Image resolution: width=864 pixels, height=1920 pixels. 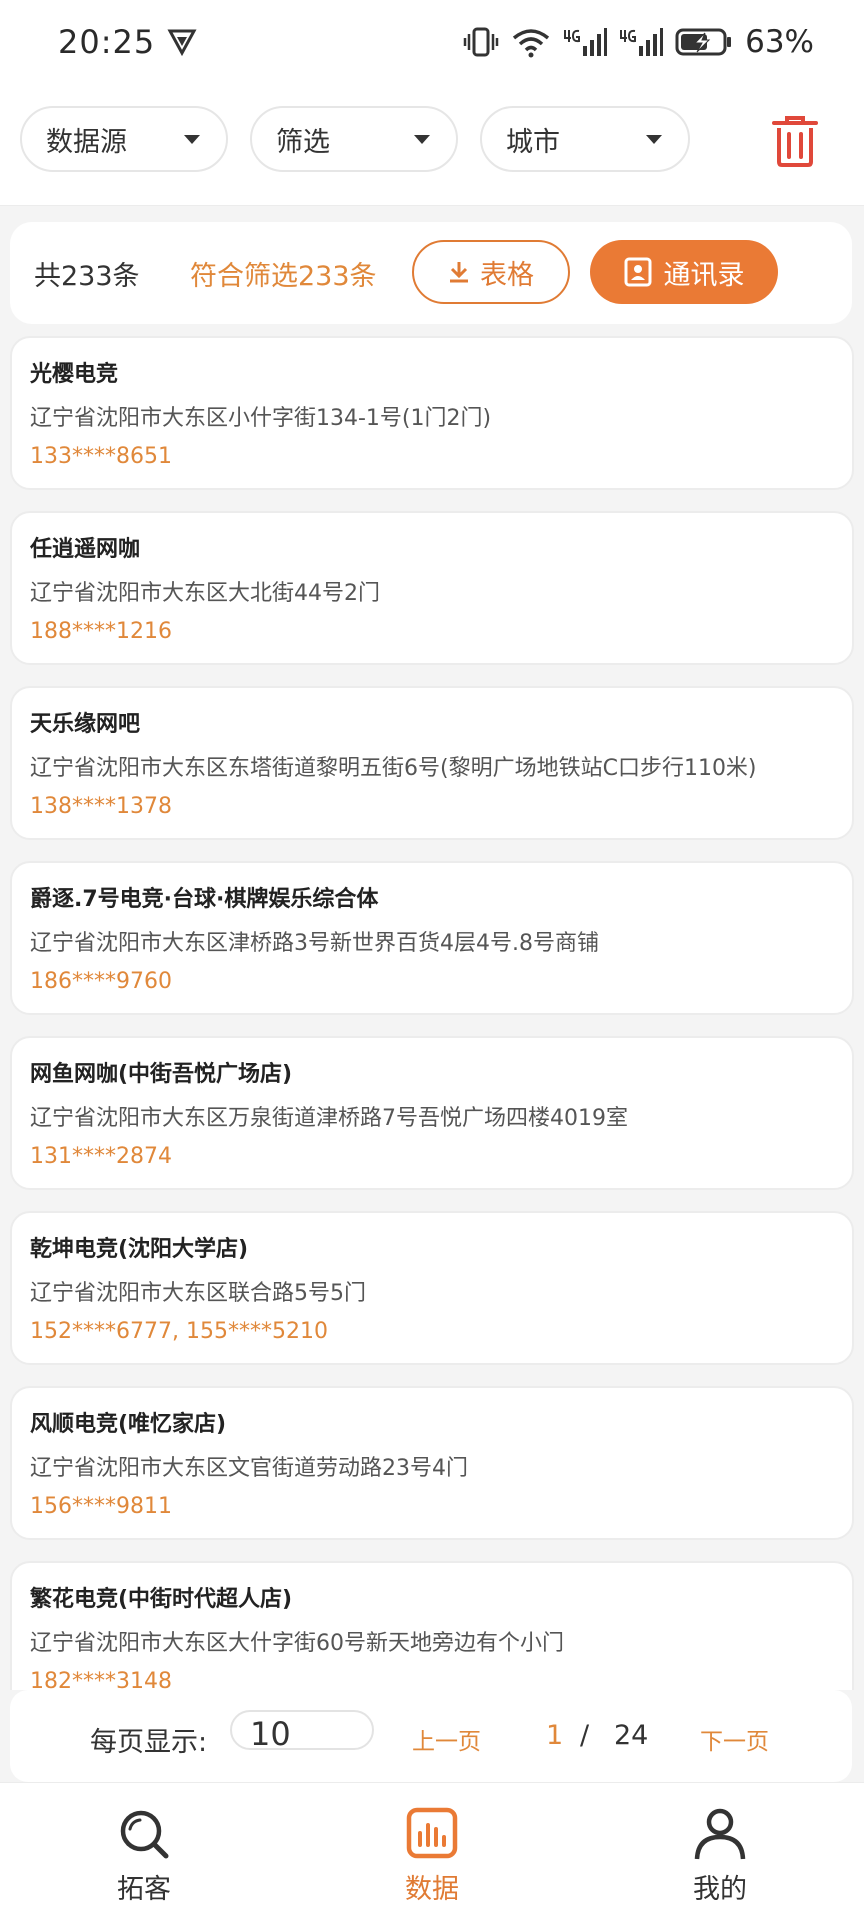 I want to click on battery-percent: 63%, so click(x=779, y=42).